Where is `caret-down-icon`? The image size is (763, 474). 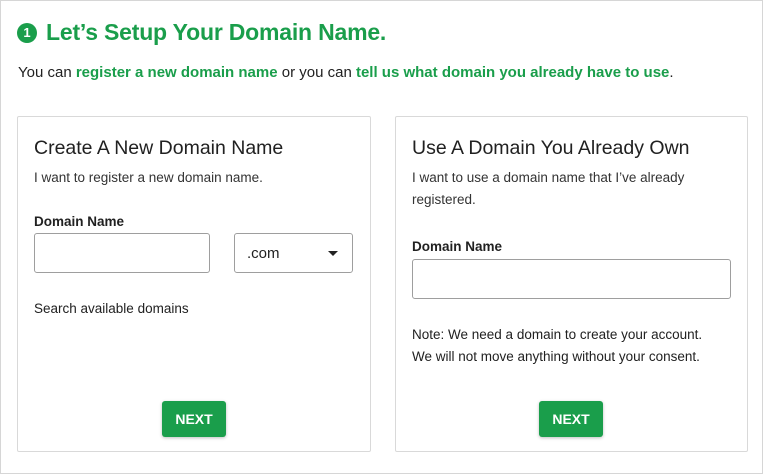
caret-down-icon is located at coordinates (333, 253).